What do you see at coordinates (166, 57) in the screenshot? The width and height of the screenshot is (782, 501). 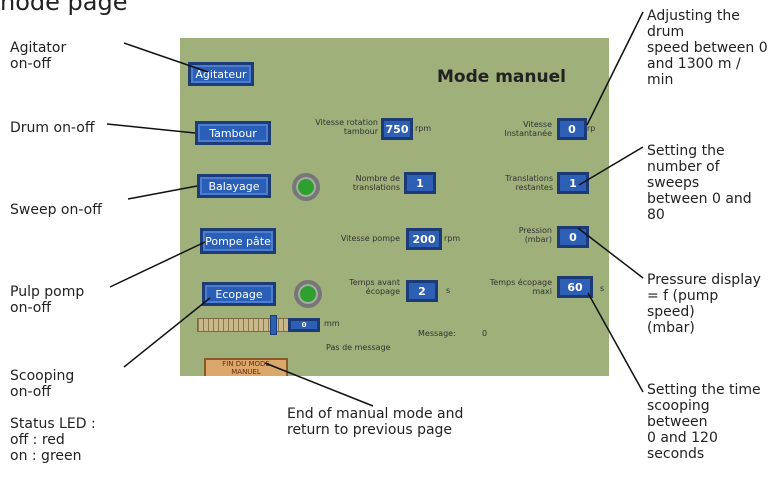 I see `agitator-leader-line` at bounding box center [166, 57].